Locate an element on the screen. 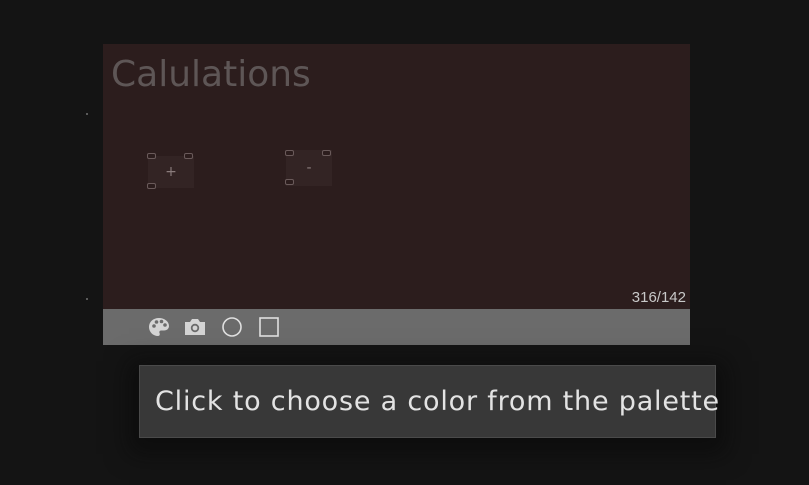 The width and height of the screenshot is (809, 485). circle-icon is located at coordinates (232, 327).